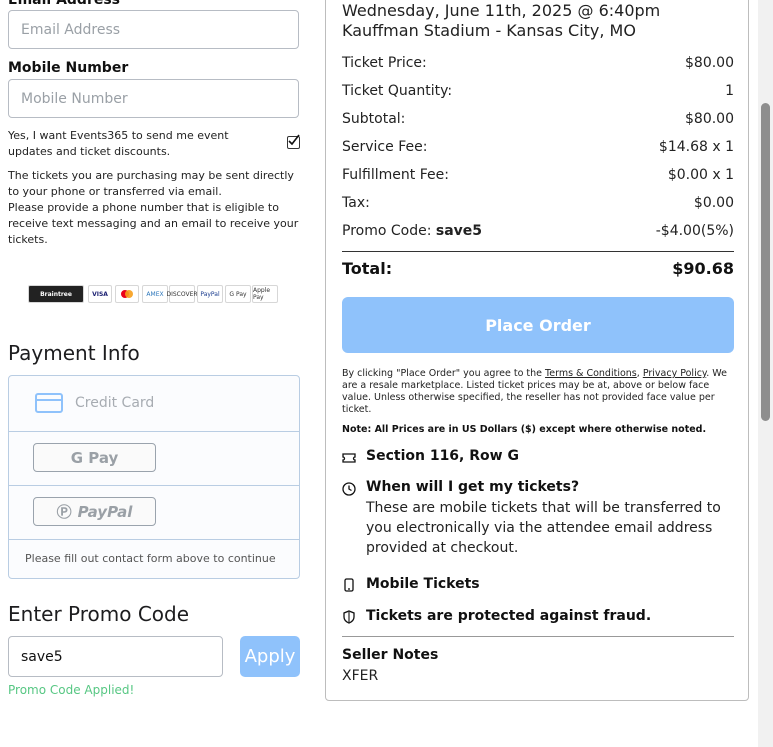 Image resolution: width=773 pixels, height=747 pixels. I want to click on seller-notes-title: Seller Notes, so click(390, 655).